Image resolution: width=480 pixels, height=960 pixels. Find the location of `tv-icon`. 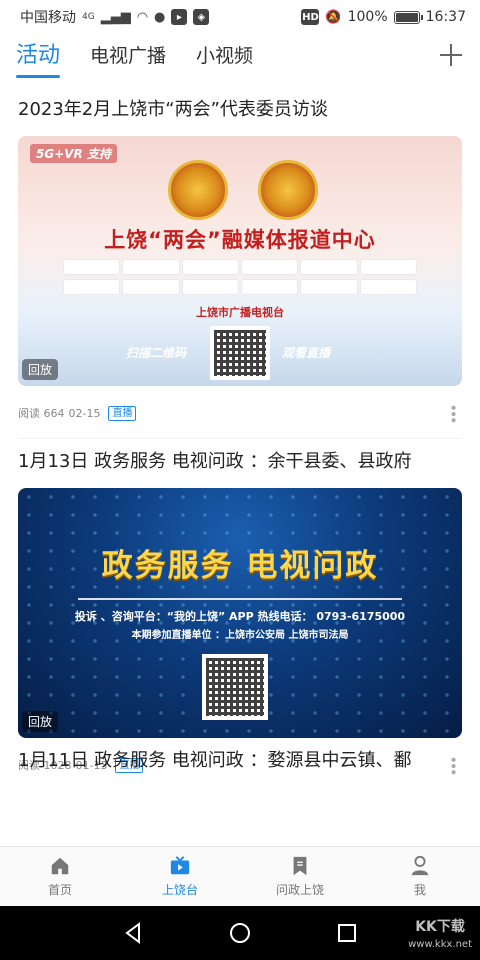

tv-icon is located at coordinates (180, 865).